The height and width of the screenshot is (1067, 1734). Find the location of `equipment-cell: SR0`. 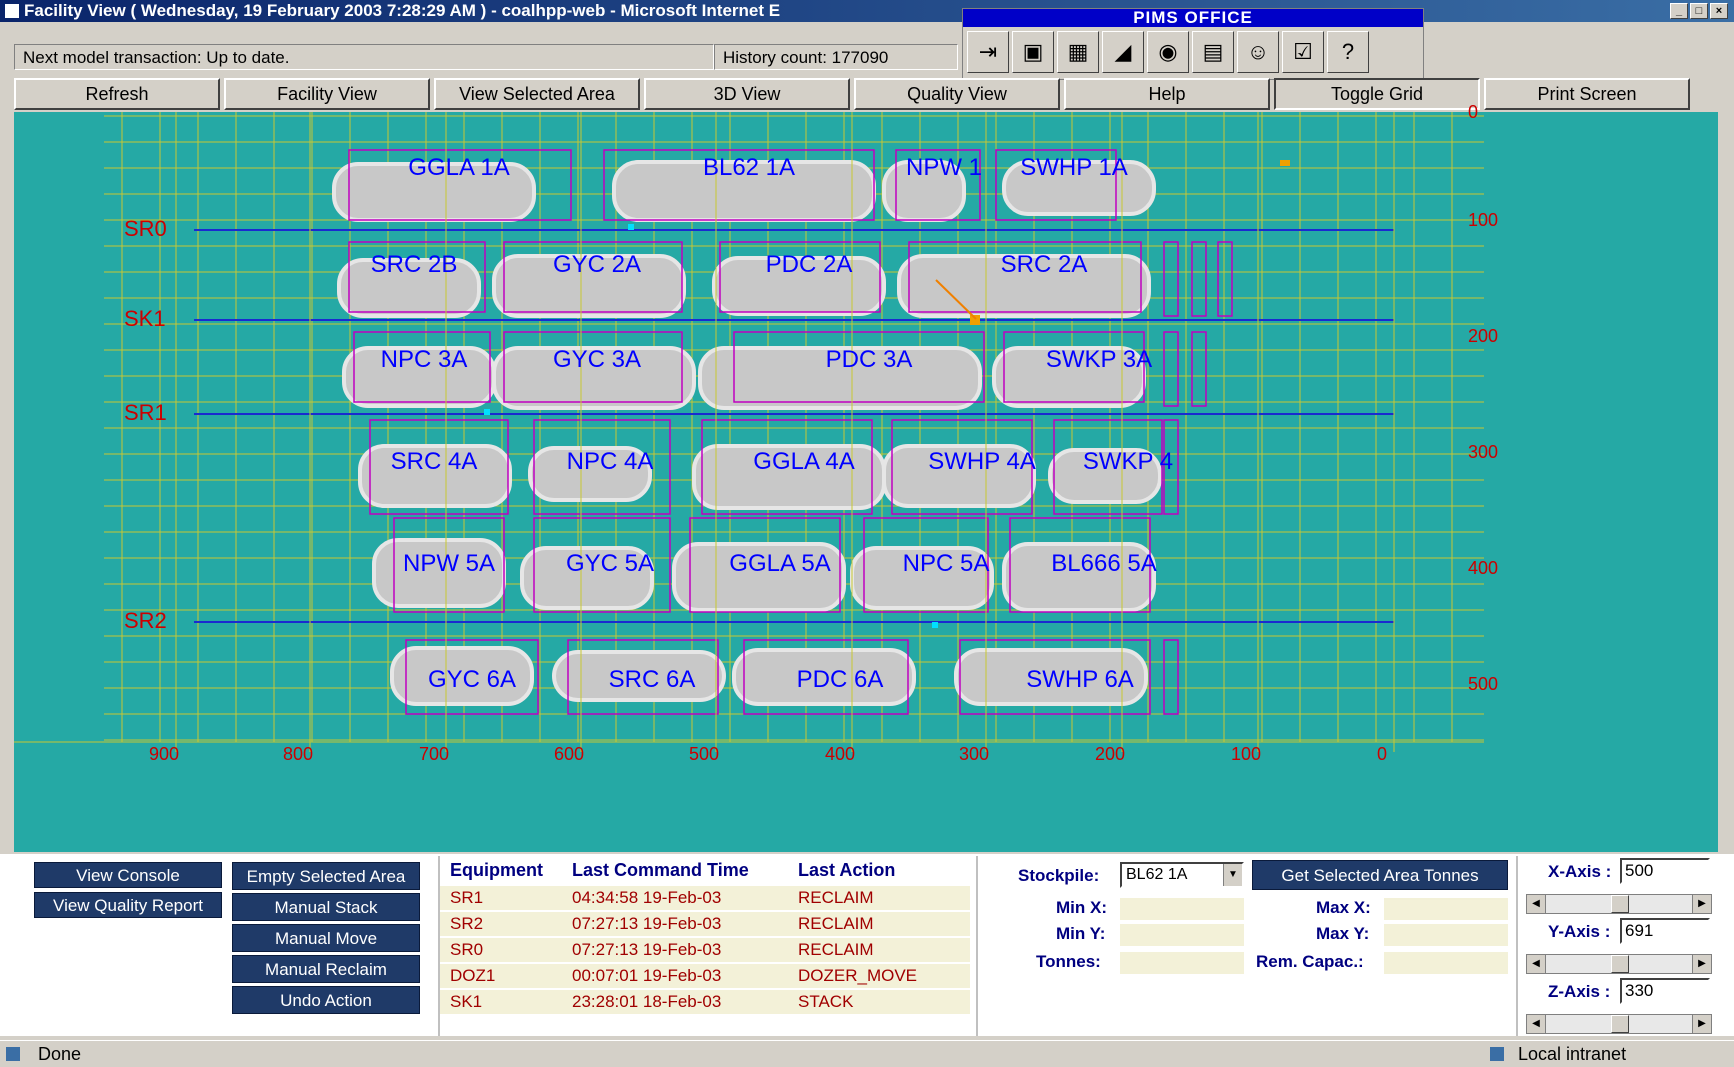

equipment-cell: SR0 is located at coordinates (467, 949).